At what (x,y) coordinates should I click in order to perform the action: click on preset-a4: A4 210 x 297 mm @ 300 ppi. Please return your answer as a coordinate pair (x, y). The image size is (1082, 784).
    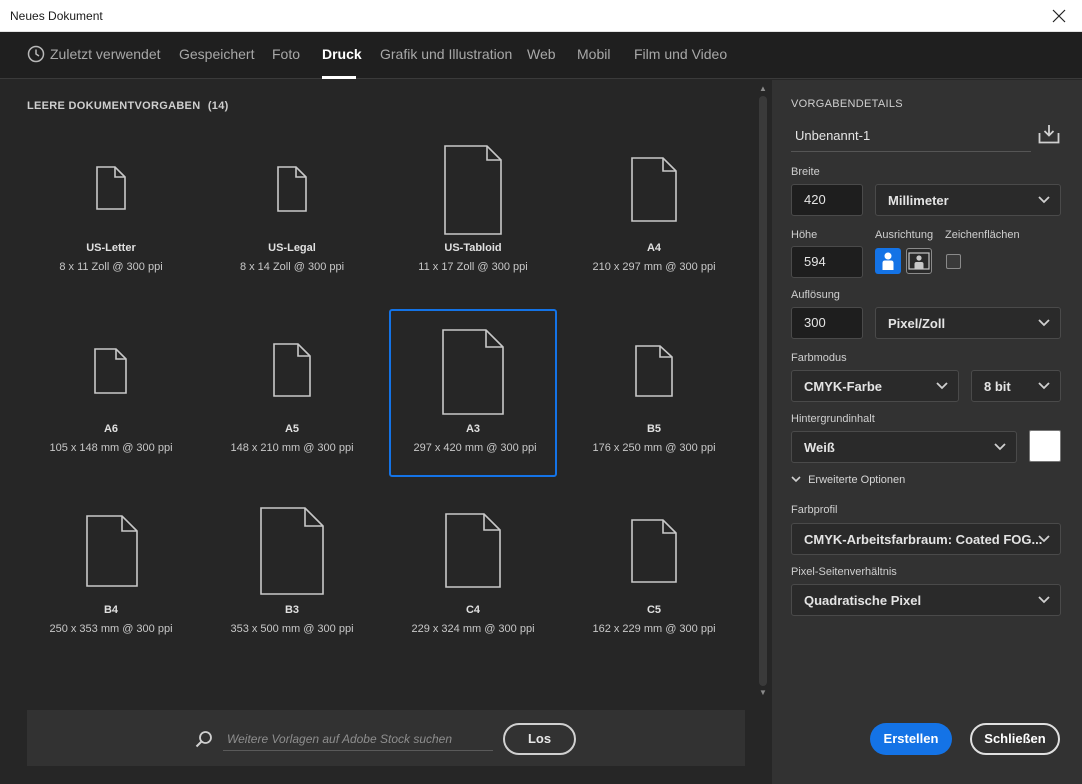
    Looking at the image, I should click on (654, 214).